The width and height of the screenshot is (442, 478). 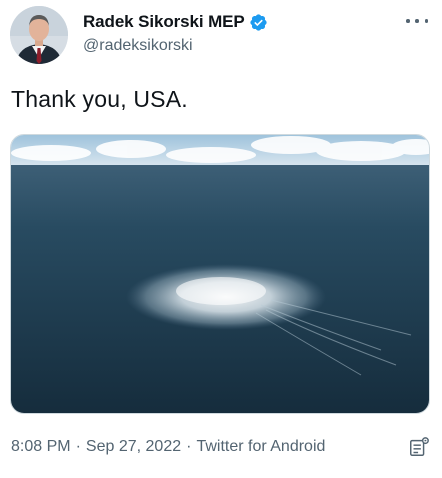 What do you see at coordinates (260, 447) in the screenshot?
I see `tweet-source: Twitter for Android` at bounding box center [260, 447].